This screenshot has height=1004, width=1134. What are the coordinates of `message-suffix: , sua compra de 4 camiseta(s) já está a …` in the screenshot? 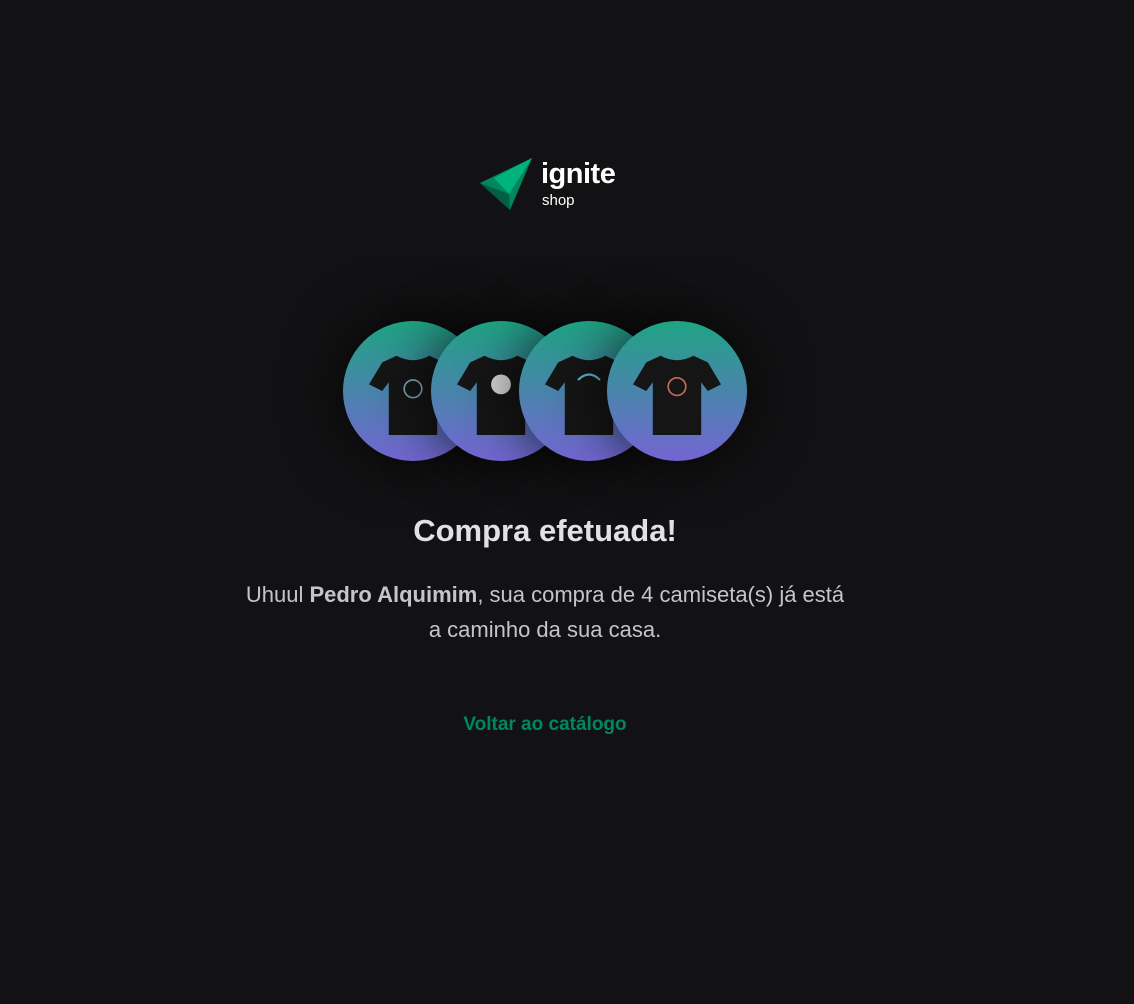 It's located at (636, 612).